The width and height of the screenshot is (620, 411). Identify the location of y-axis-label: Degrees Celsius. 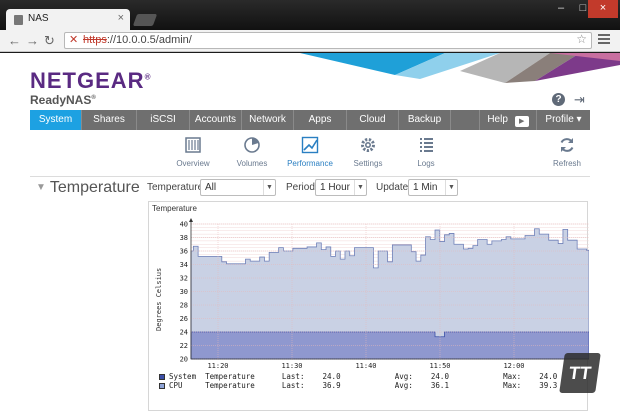
(159, 299).